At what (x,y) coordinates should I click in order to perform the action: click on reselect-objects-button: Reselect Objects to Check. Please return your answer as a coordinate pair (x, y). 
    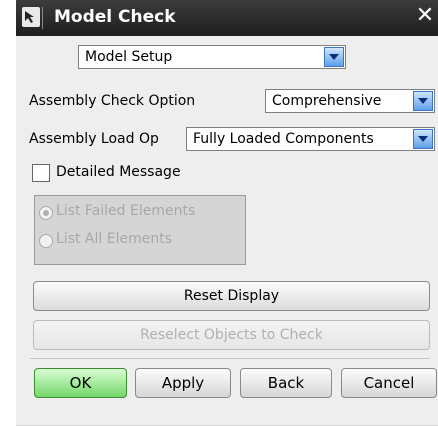
    Looking at the image, I should click on (231, 335).